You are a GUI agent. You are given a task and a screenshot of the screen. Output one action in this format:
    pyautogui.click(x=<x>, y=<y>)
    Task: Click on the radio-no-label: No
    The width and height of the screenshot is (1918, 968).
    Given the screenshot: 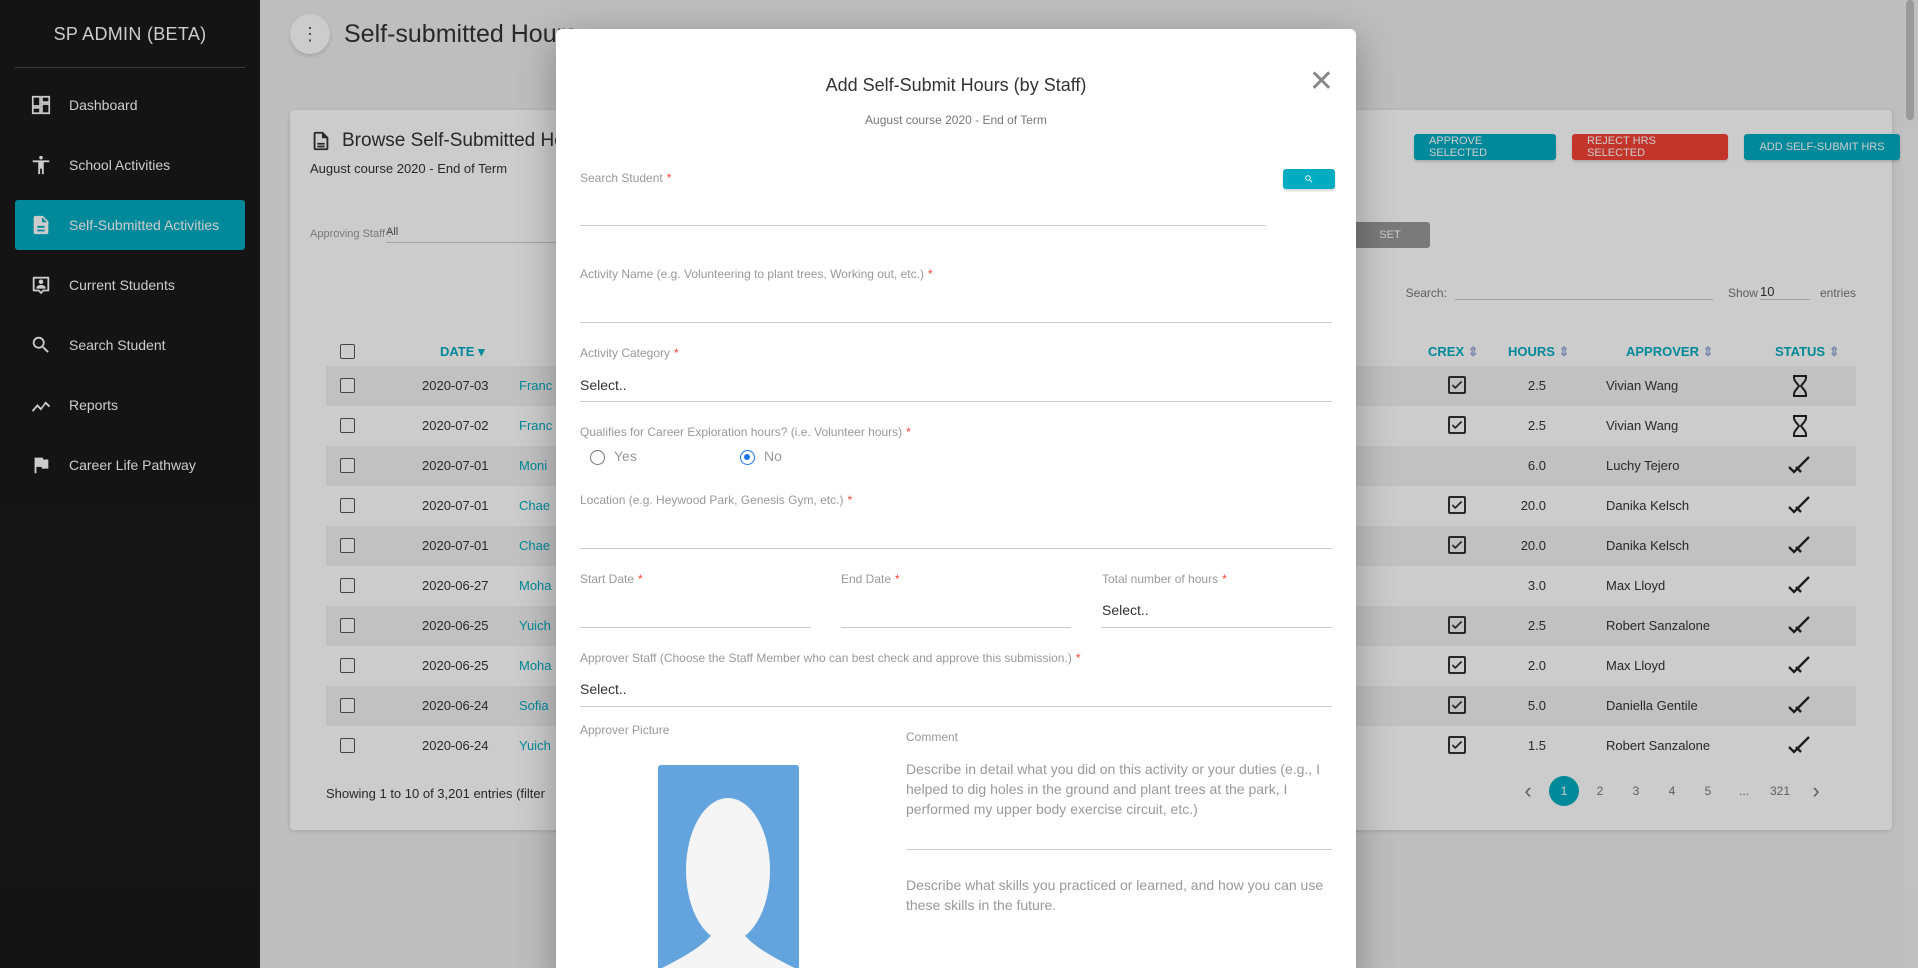 What is the action you would take?
    pyautogui.click(x=773, y=456)
    